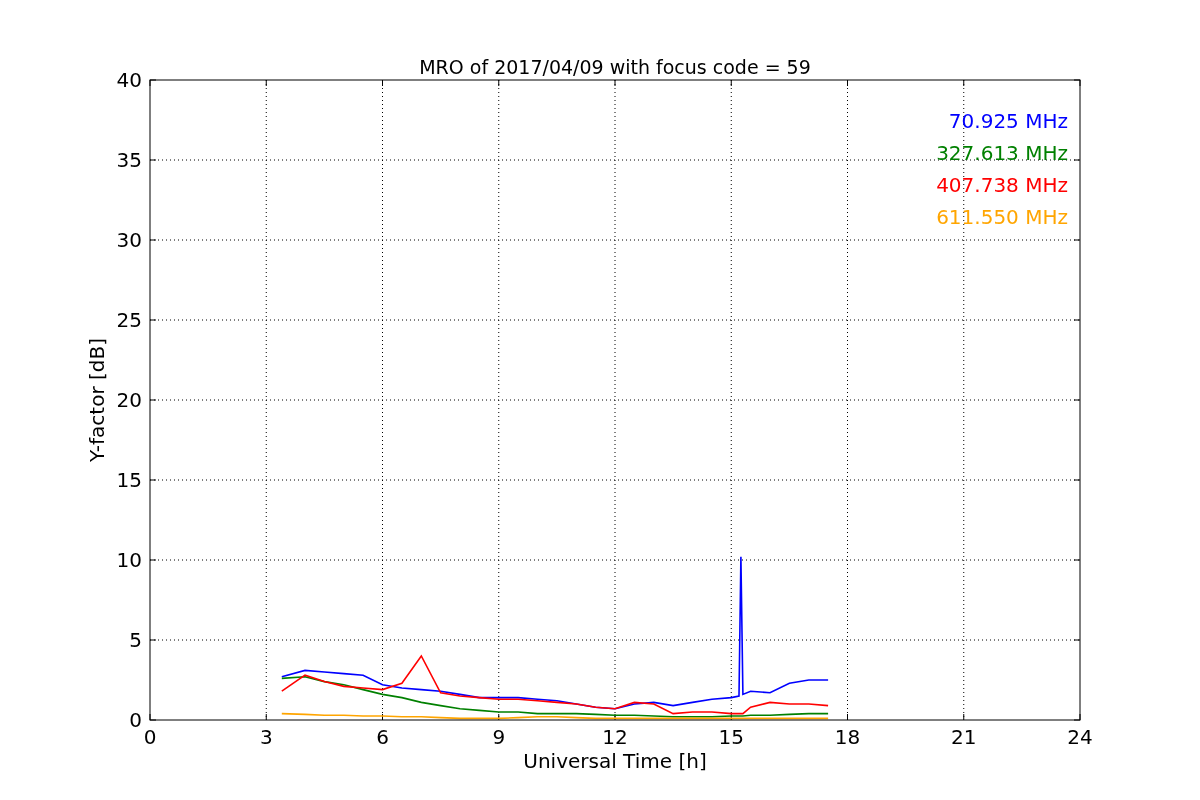 Image resolution: width=1200 pixels, height=800 pixels. Describe the element at coordinates (1002, 217) in the screenshot. I see `legend-label: 611.550 MHz` at that location.